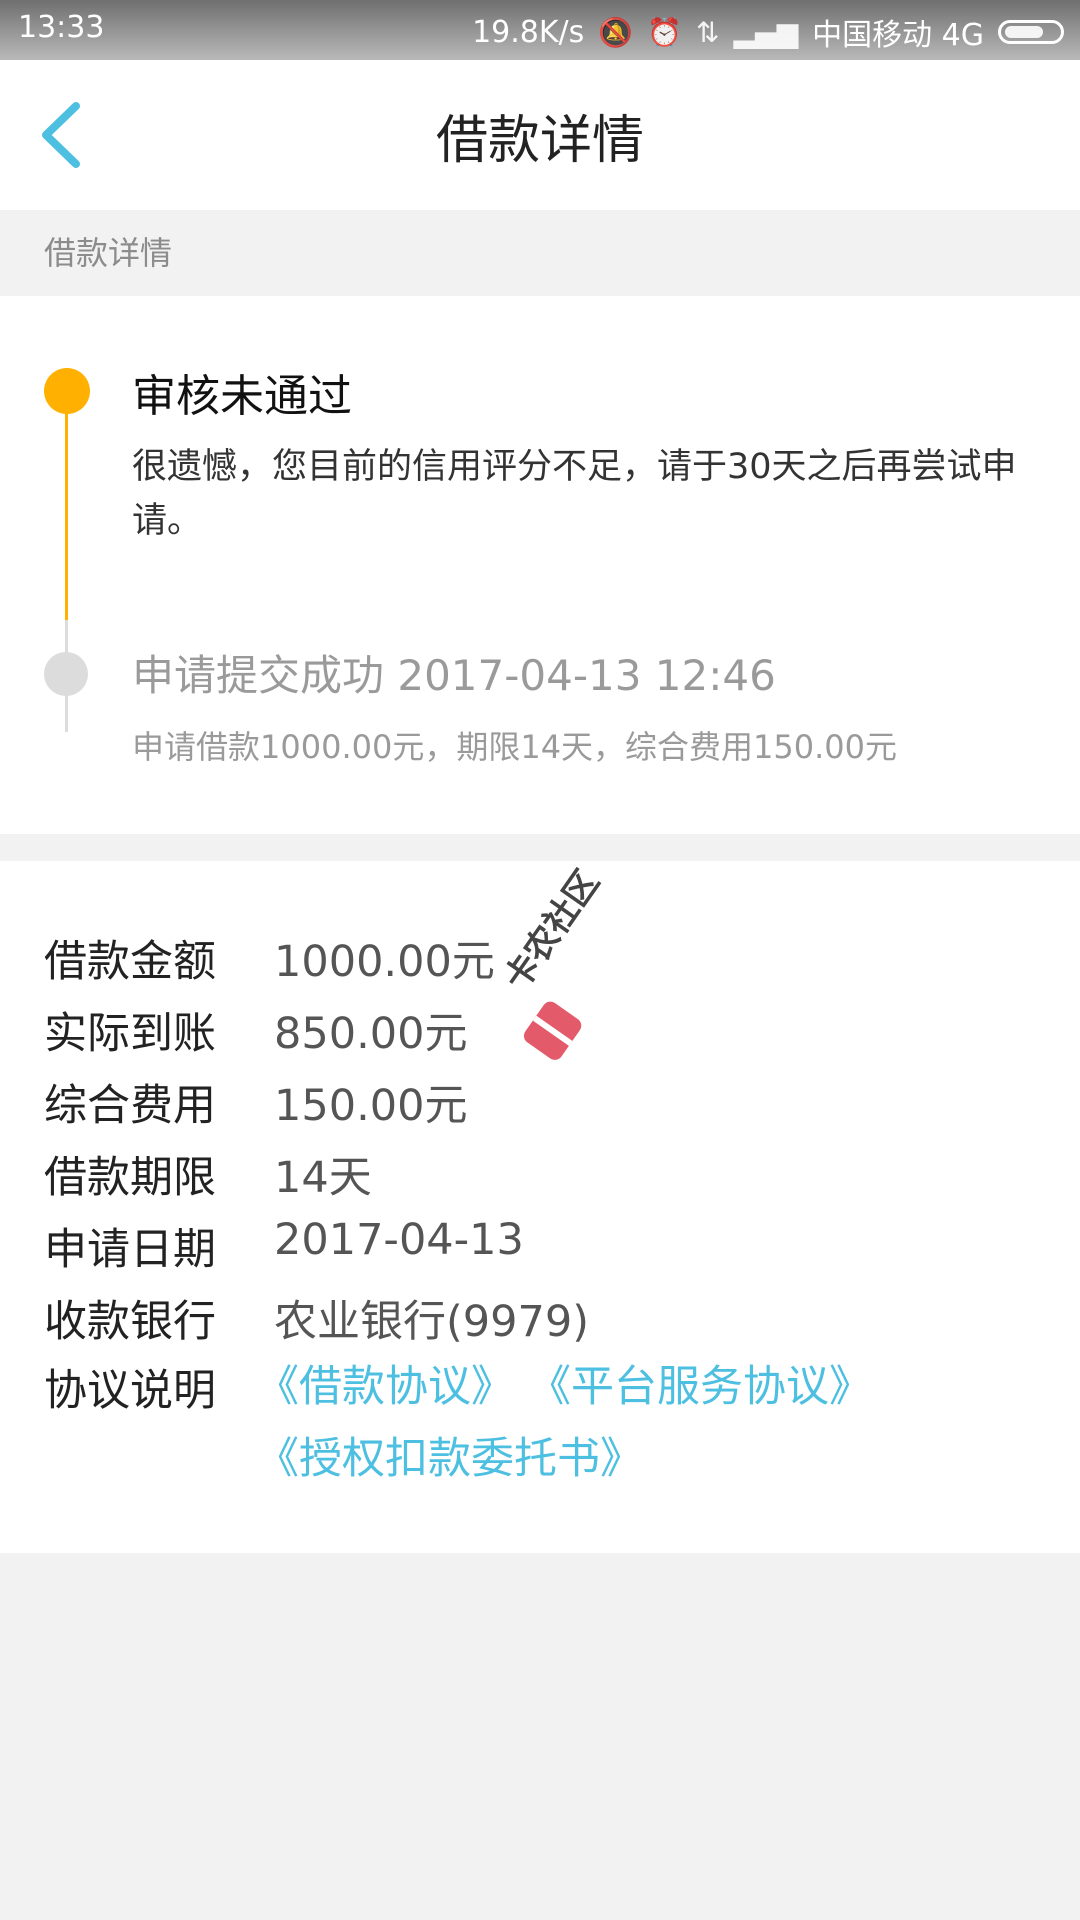  Describe the element at coordinates (616, 32) in the screenshot. I see `bell-off-icon: 🔕` at that location.